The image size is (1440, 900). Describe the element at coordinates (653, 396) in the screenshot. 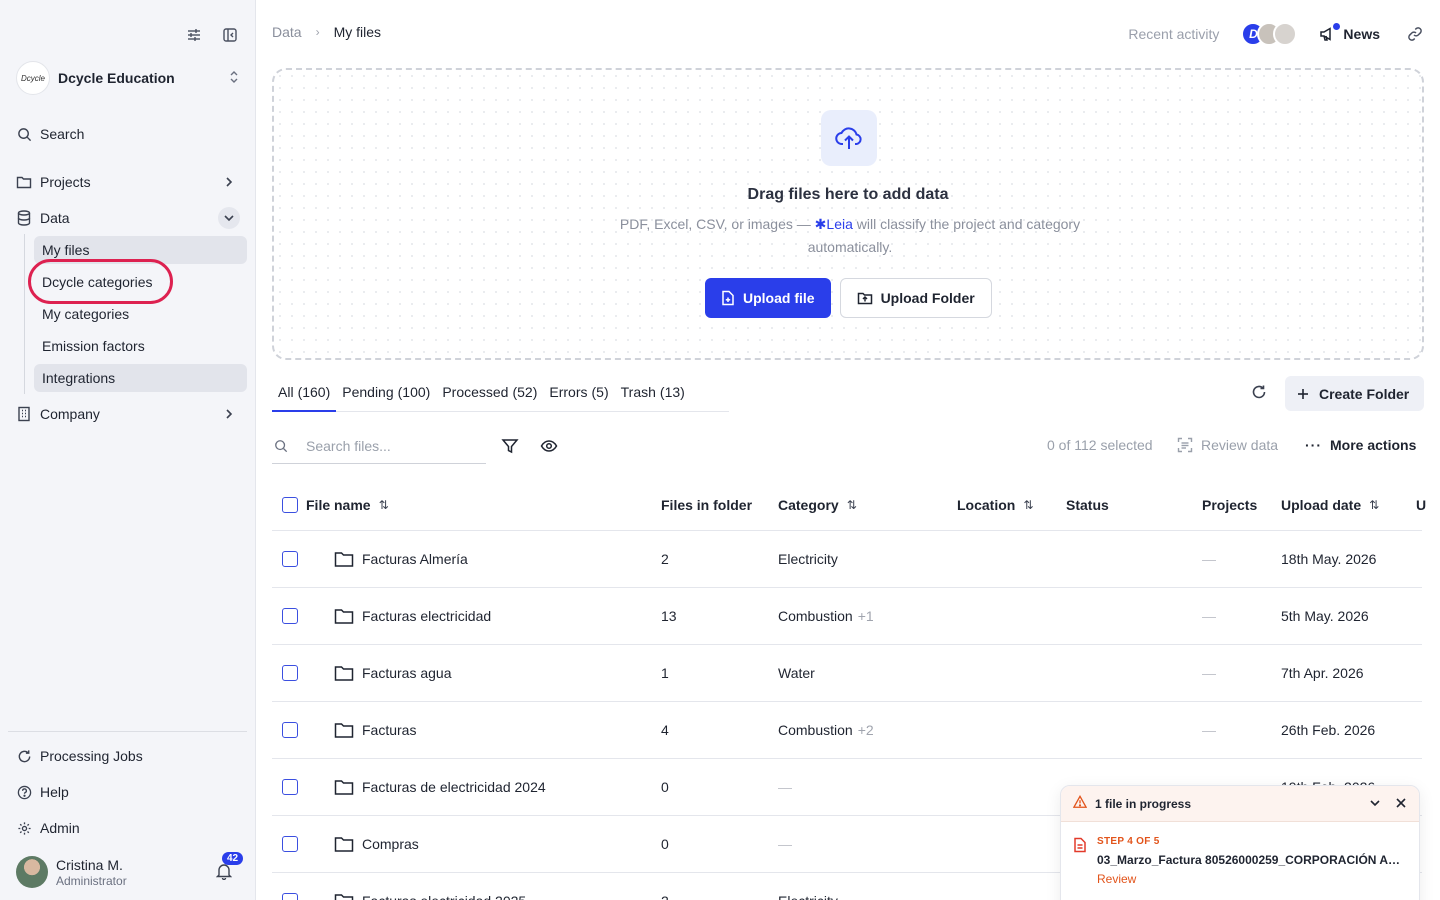

I see `tab-trash: Trash (13)` at that location.